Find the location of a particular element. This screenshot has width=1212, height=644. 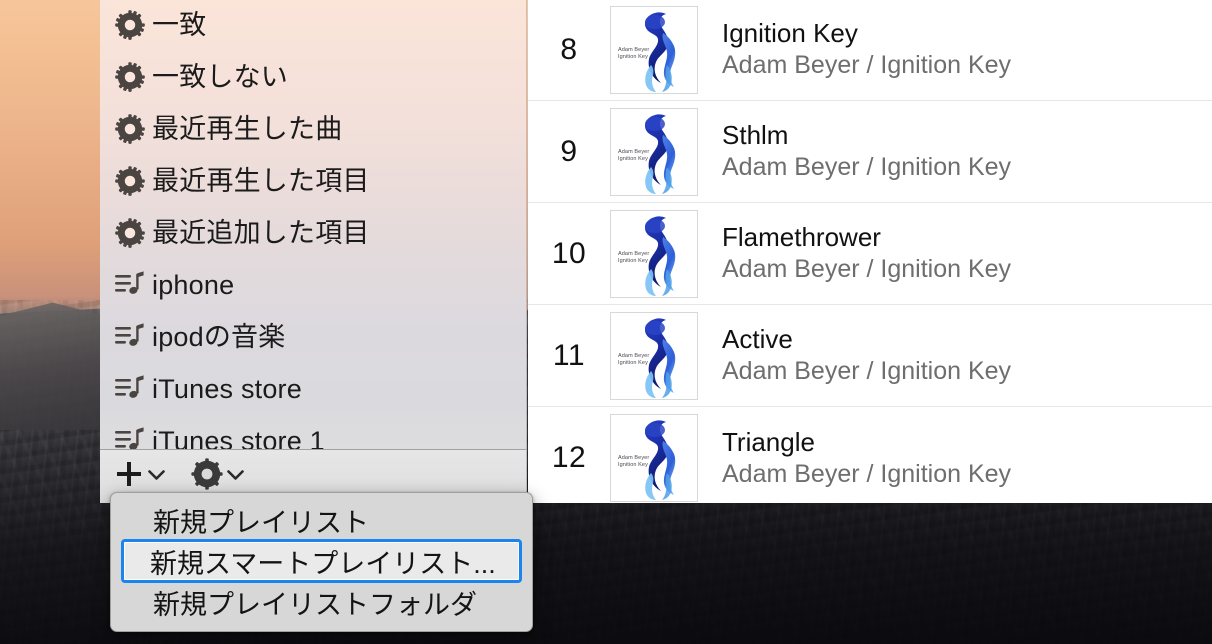

track-number: 12 is located at coordinates (569, 457).